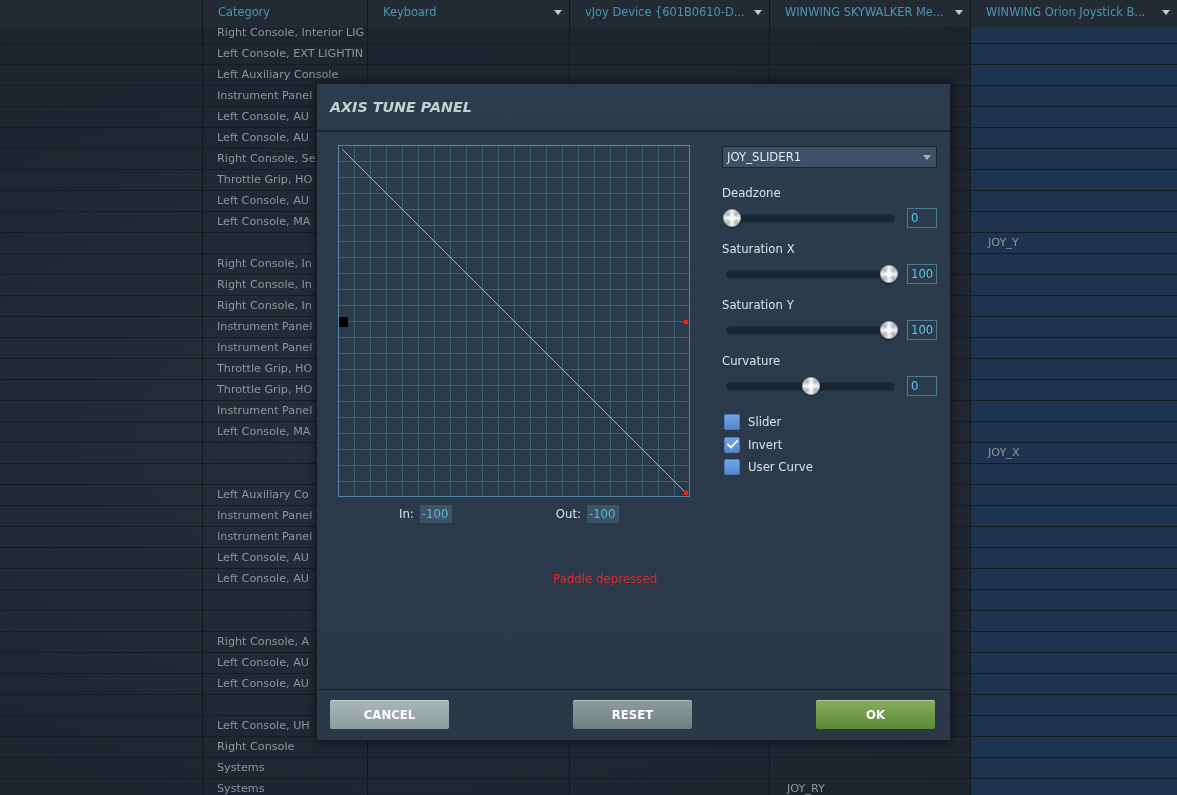 The width and height of the screenshot is (1177, 795). Describe the element at coordinates (605, 579) in the screenshot. I see `status-message: Paddle depressed` at that location.